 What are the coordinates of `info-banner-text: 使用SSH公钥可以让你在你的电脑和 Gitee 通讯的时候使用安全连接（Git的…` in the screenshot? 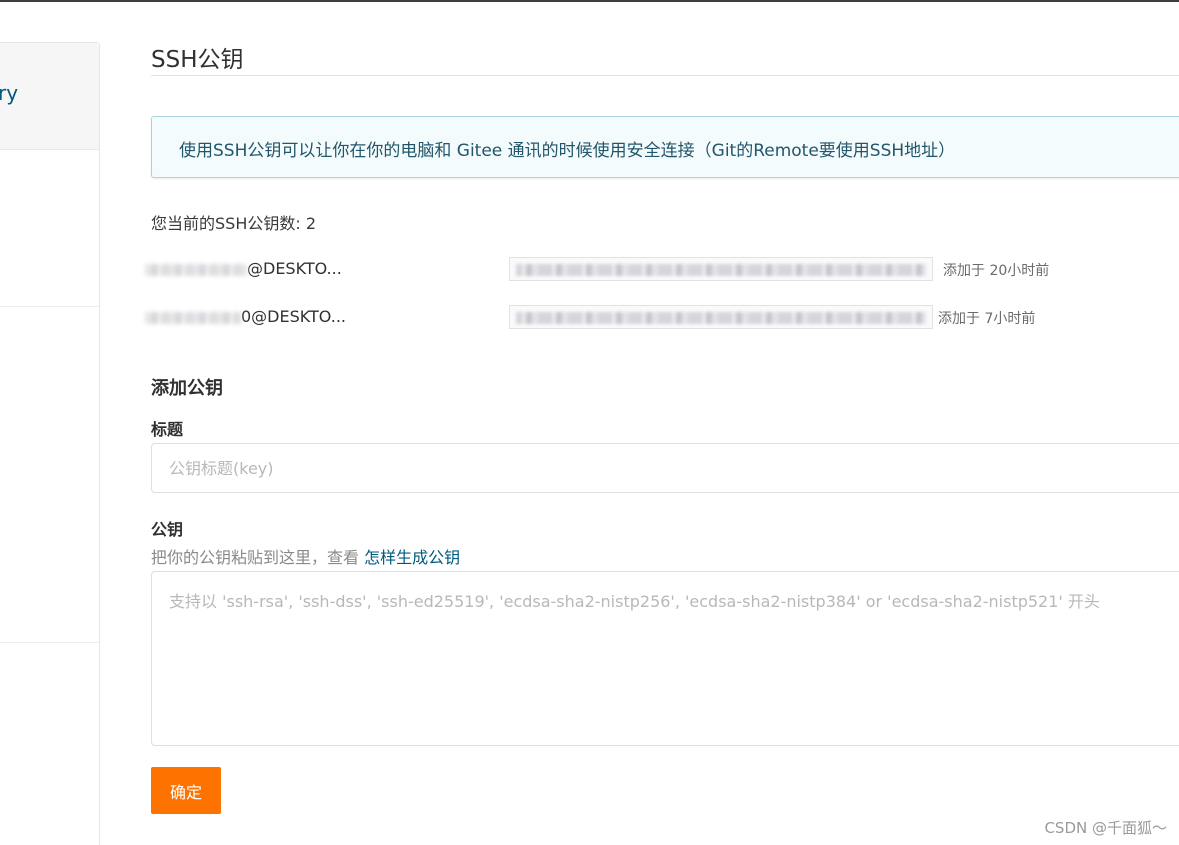 It's located at (567, 151).